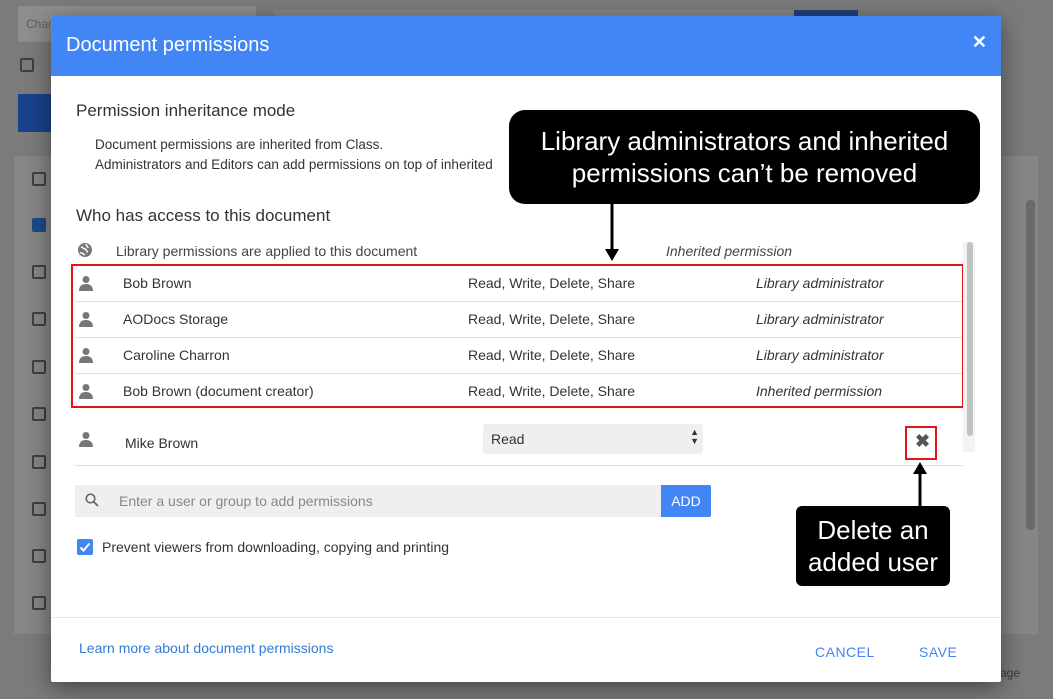  I want to click on background-footer-text: age, so click(1010, 673).